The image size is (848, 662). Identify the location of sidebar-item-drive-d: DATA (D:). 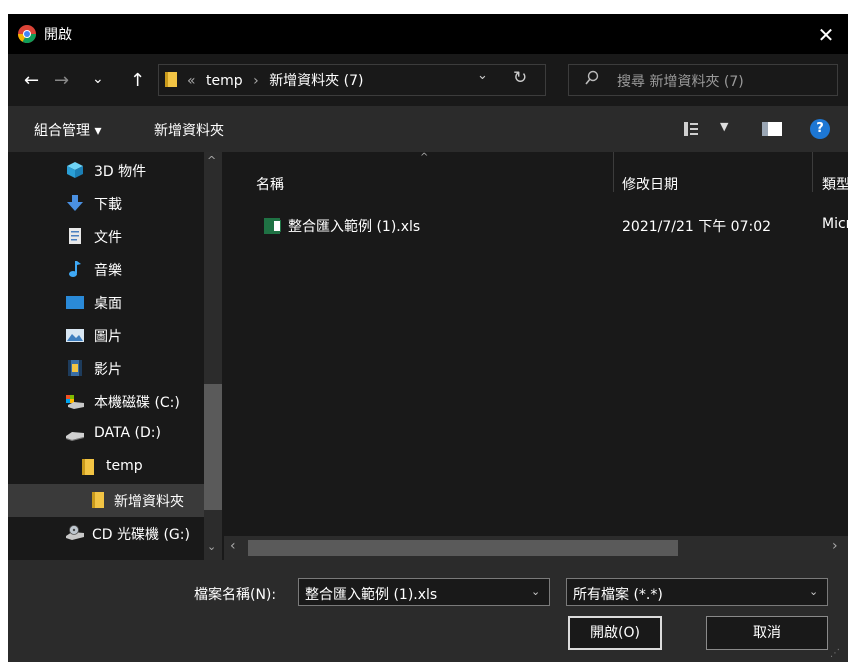
(106, 434).